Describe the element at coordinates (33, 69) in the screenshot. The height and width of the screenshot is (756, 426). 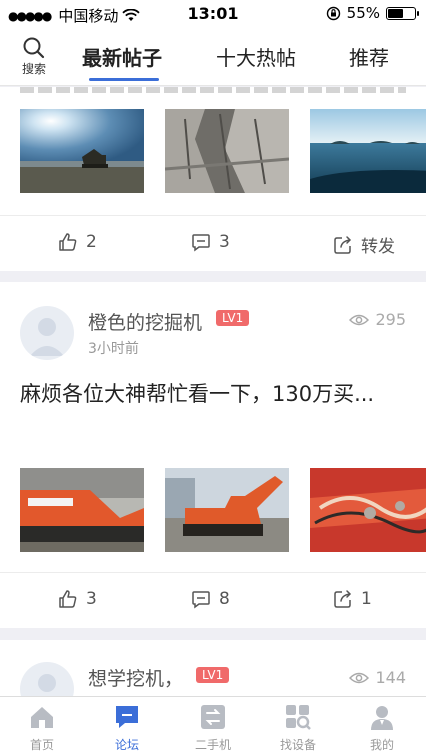
I see `search-label: 搜索` at that location.